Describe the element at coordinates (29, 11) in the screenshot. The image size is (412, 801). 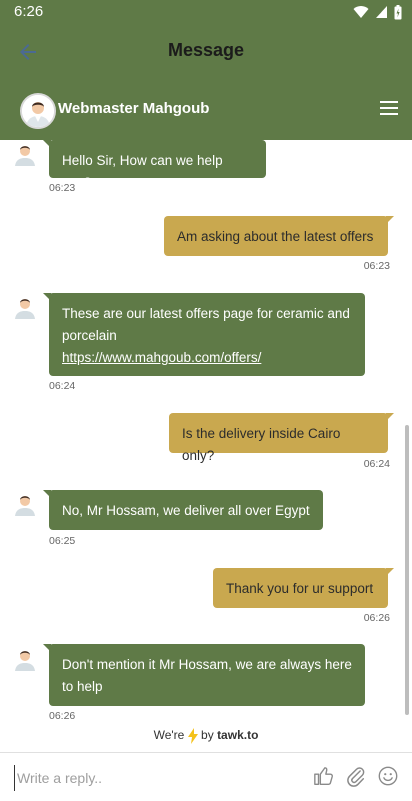
I see `status-time: 6:26` at that location.